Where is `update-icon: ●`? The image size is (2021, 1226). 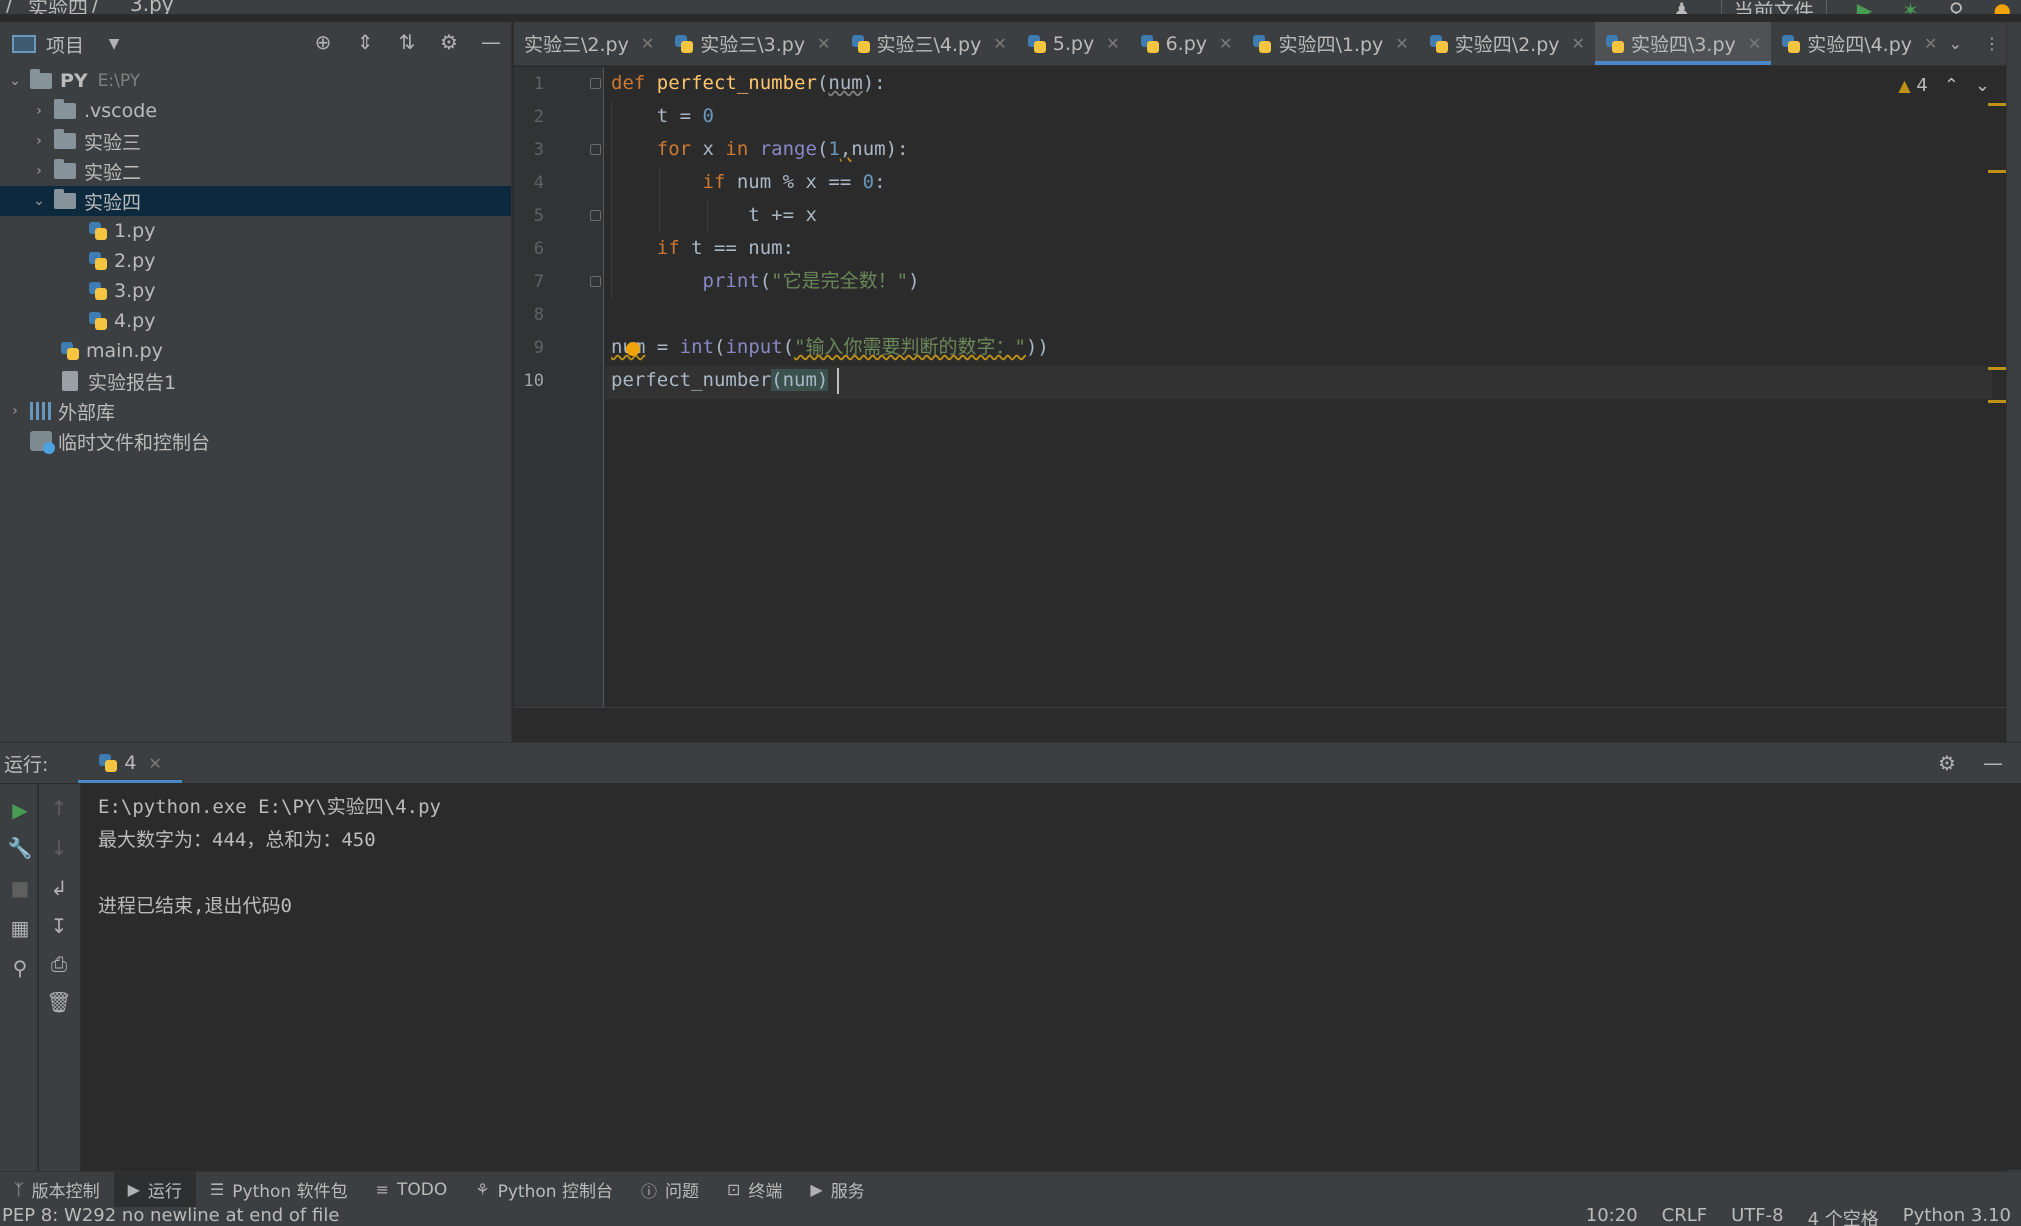 update-icon: ● is located at coordinates (2002, 7).